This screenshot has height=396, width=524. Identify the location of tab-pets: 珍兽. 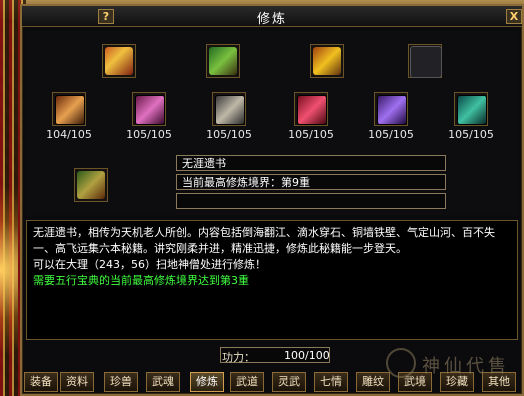
(121, 382).